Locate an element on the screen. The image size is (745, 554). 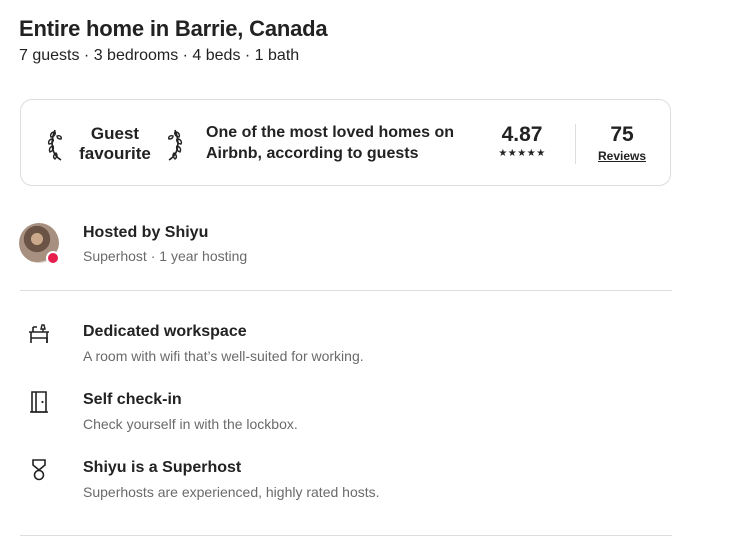
highlight-title-checkin: Self check-in is located at coordinates (132, 399).